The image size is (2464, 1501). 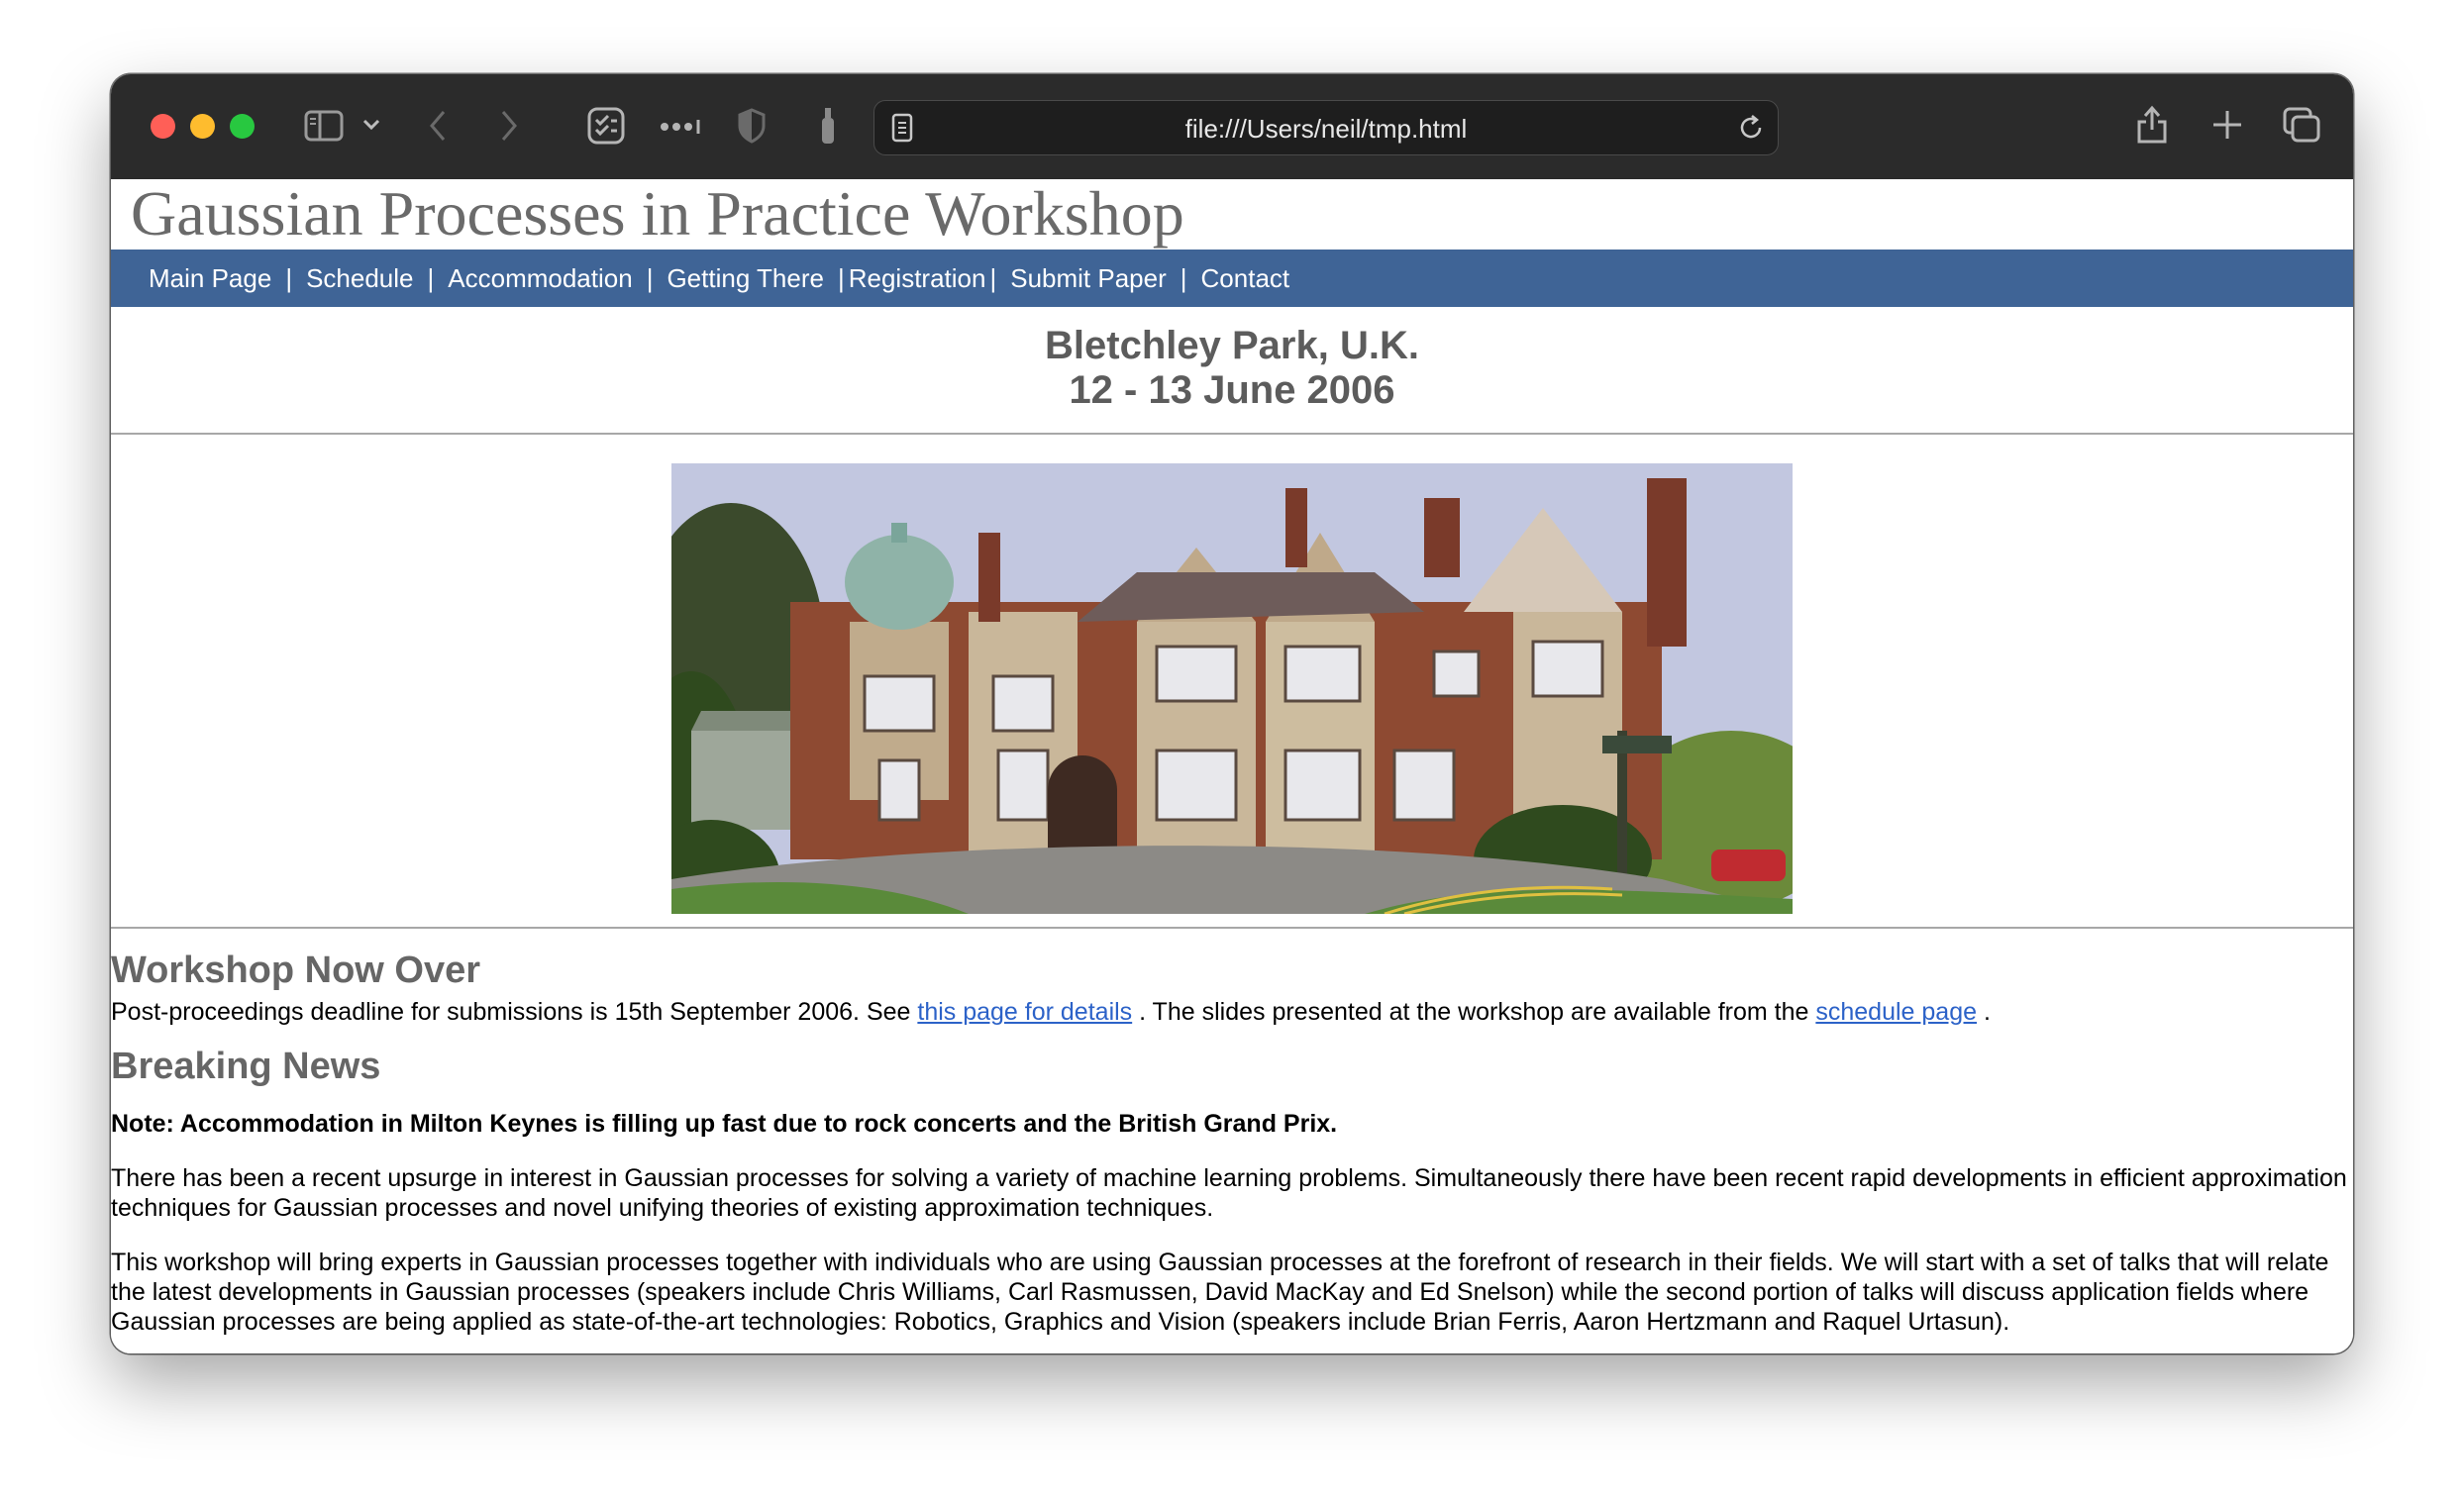 I want to click on nav-link-registration: Registration, so click(x=918, y=278).